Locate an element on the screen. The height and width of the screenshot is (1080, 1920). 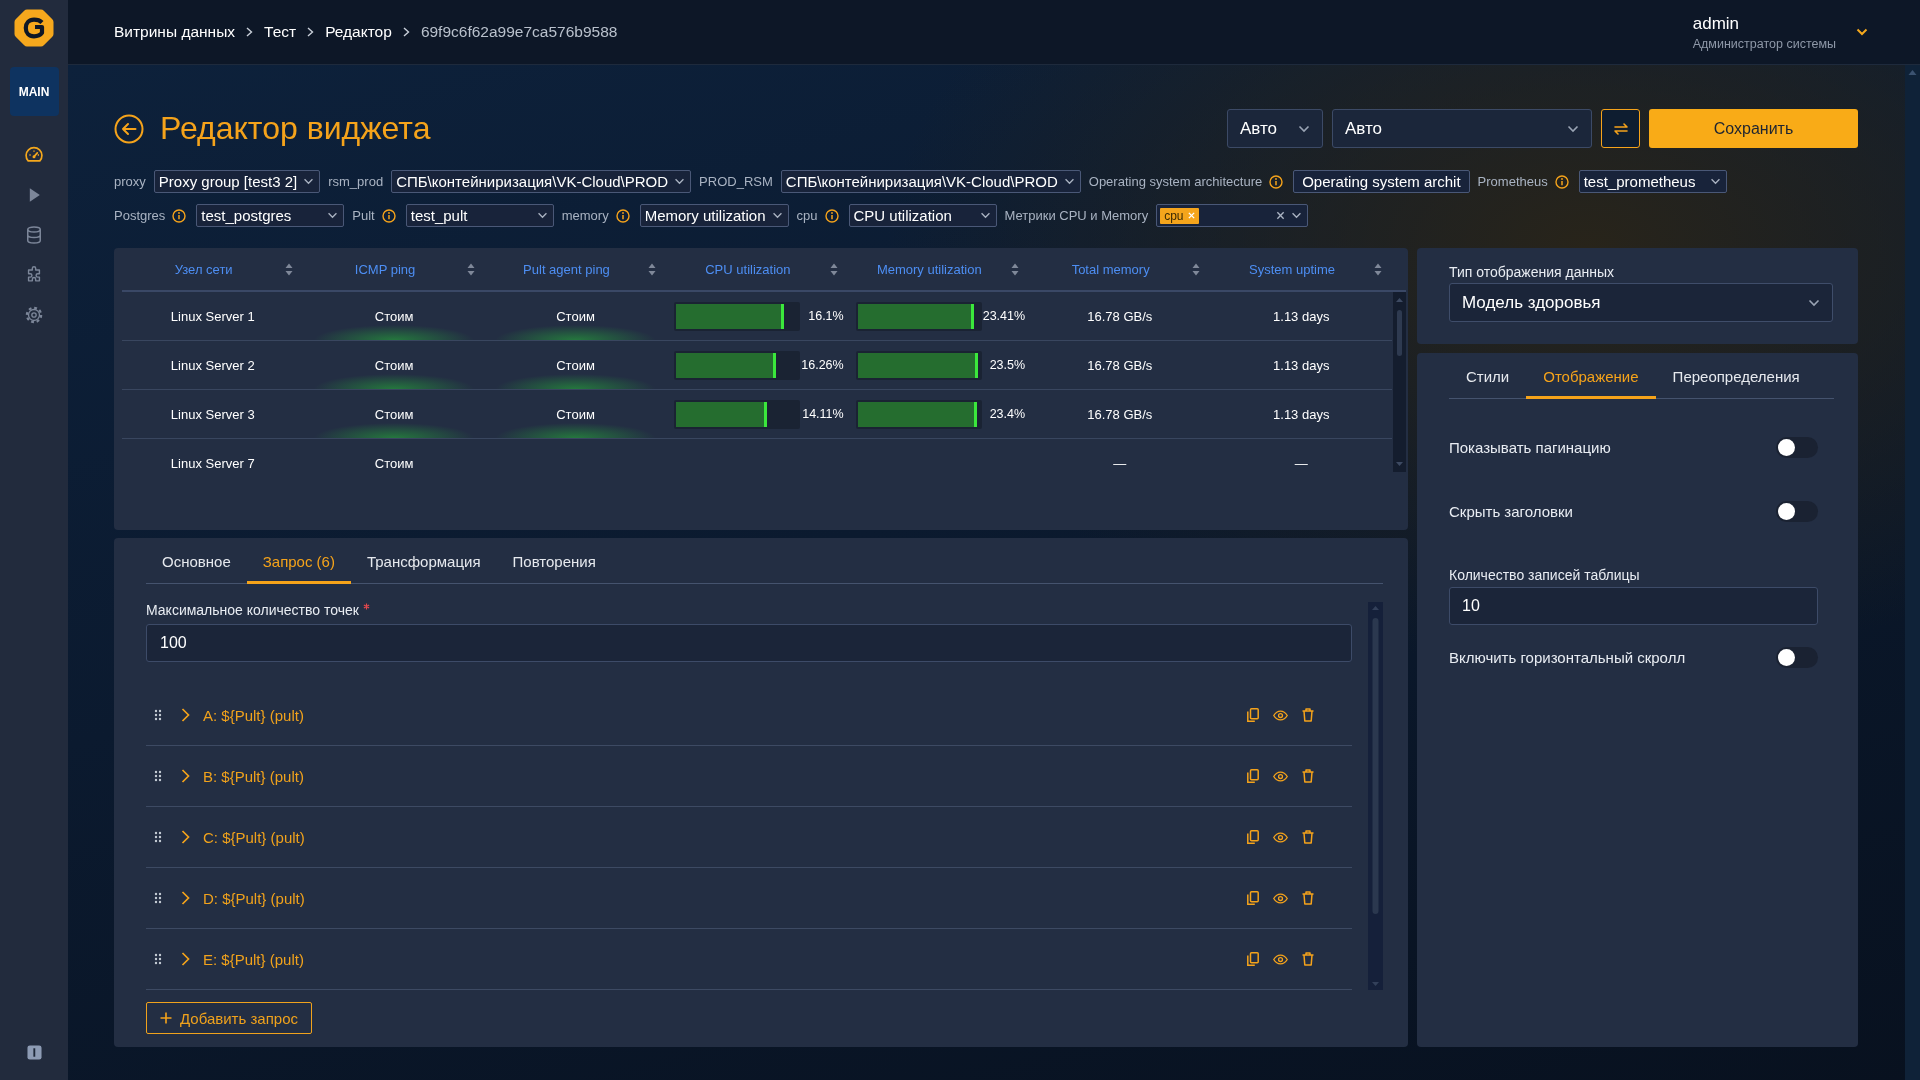
query-title: E: ${Pult} (pult) is located at coordinates (253, 959).